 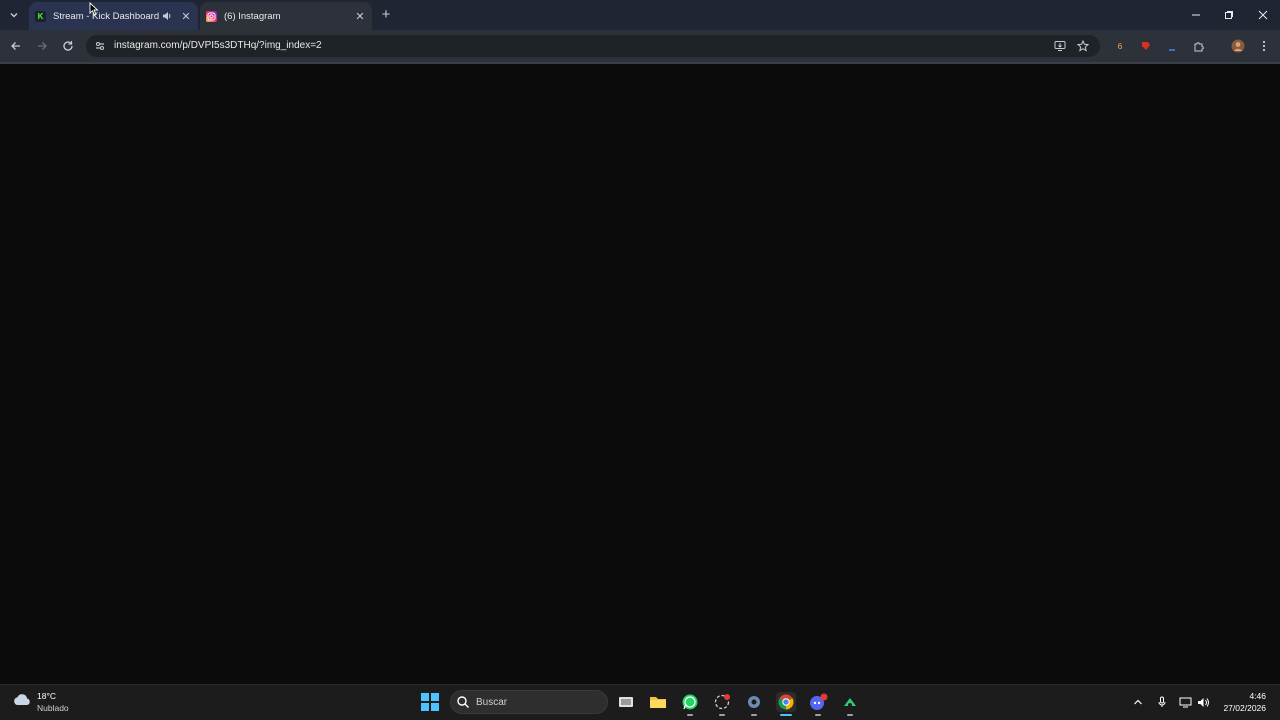 What do you see at coordinates (94, 8) in the screenshot?
I see `mouse-cursor-icon` at bounding box center [94, 8].